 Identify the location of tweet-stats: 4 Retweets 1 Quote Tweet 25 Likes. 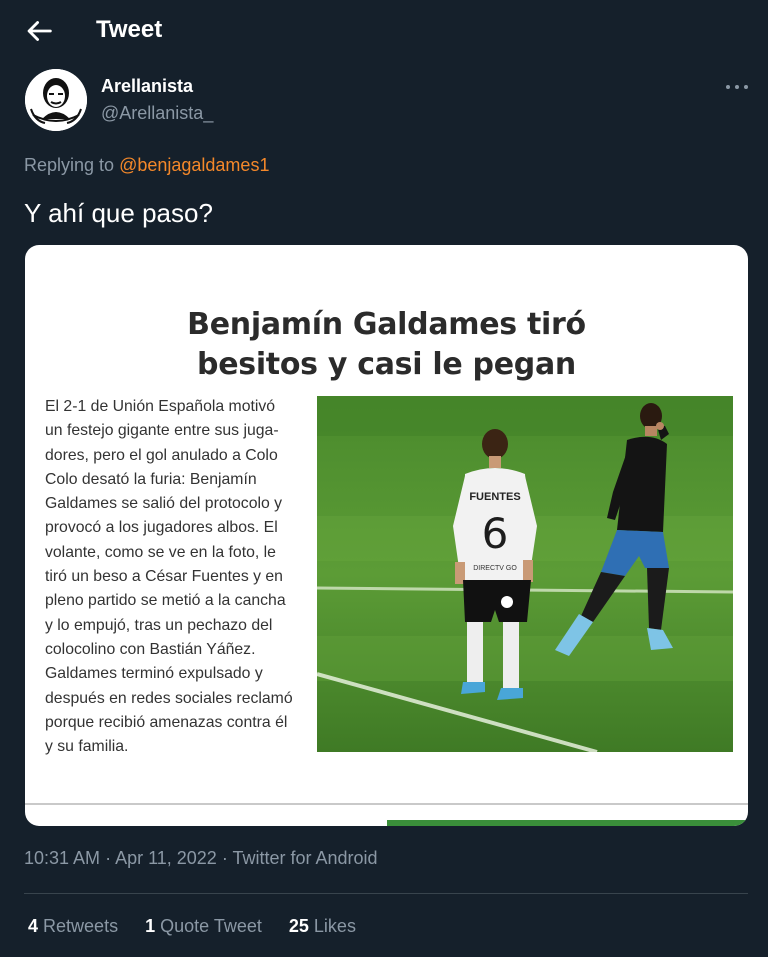
(203, 926).